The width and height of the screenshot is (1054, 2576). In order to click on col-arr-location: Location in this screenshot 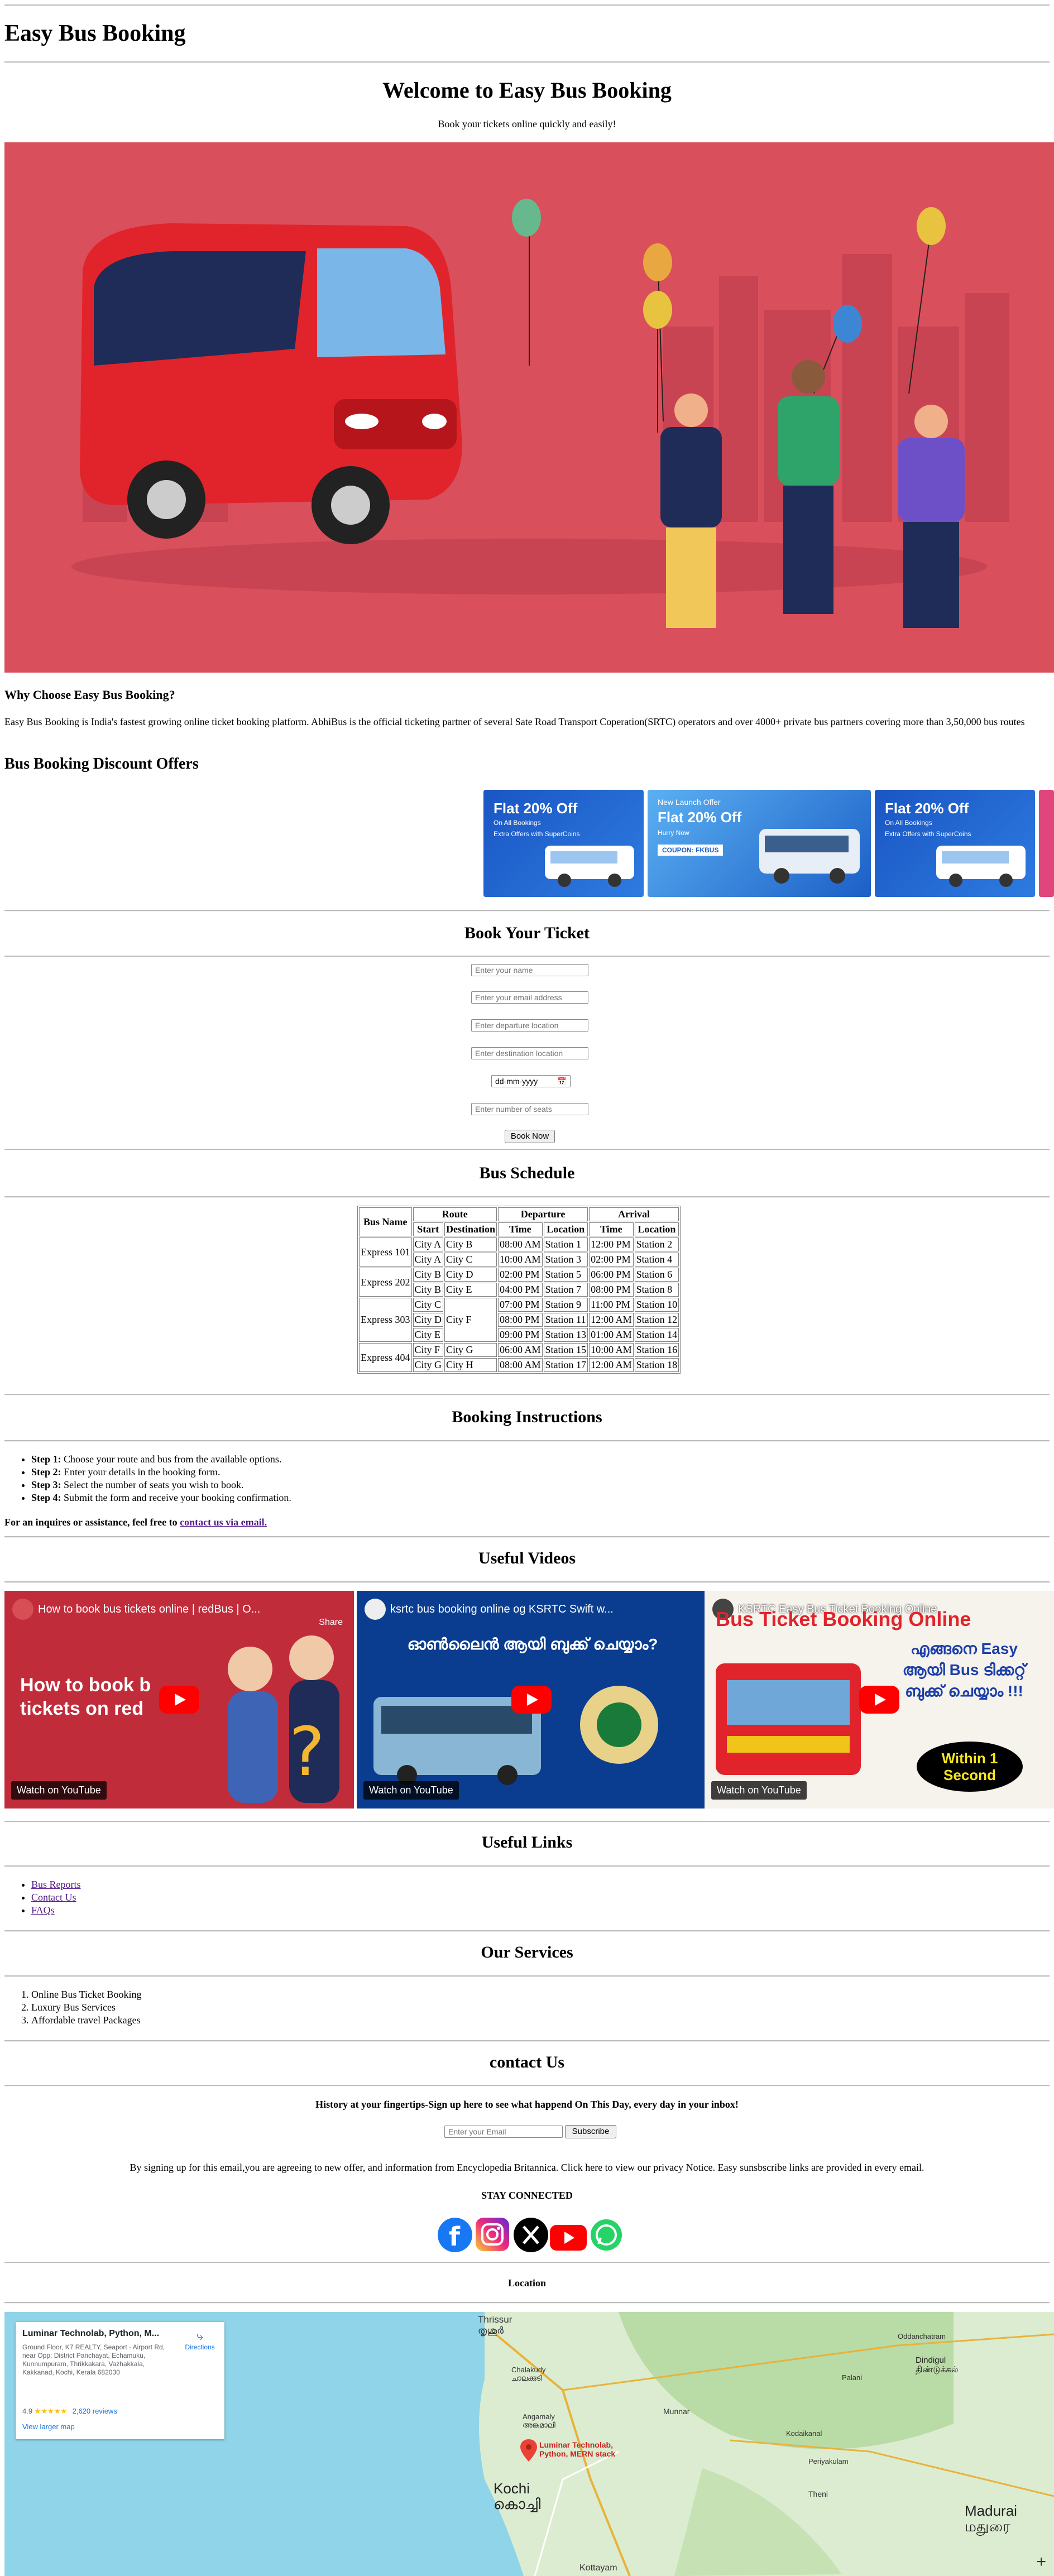, I will do `click(656, 1229)`.